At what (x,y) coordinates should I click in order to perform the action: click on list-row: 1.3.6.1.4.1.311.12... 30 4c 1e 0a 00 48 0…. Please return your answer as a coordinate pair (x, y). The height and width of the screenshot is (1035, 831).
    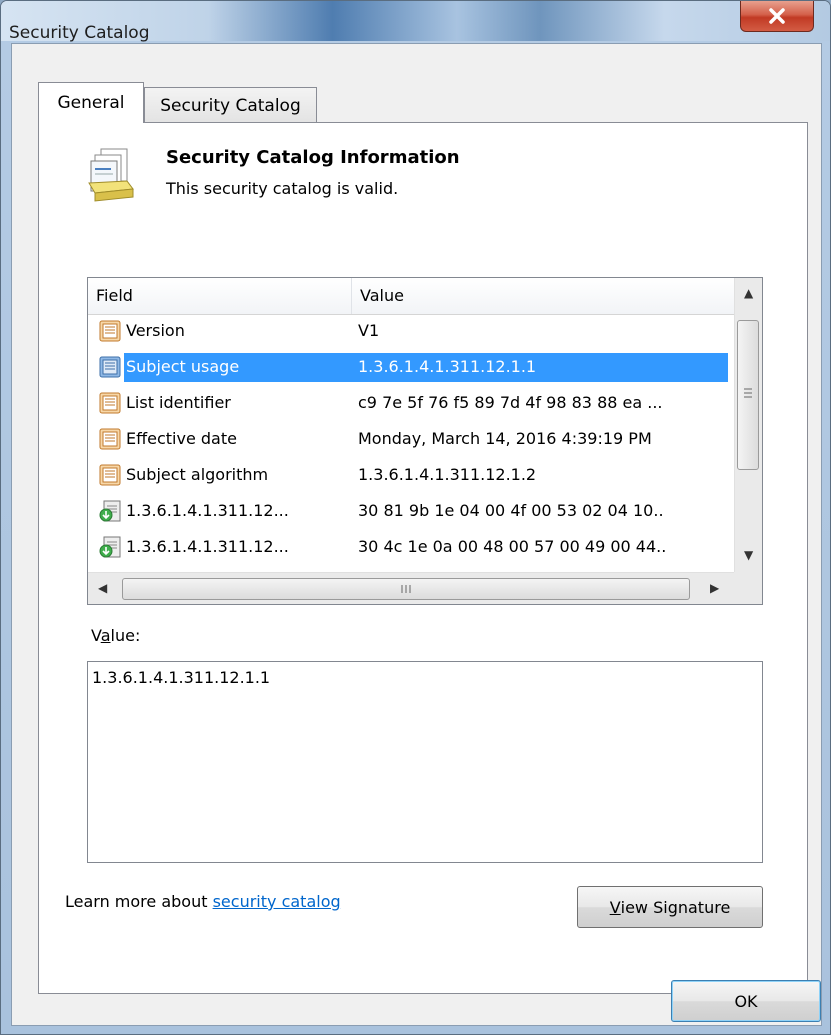
    Looking at the image, I should click on (411, 547).